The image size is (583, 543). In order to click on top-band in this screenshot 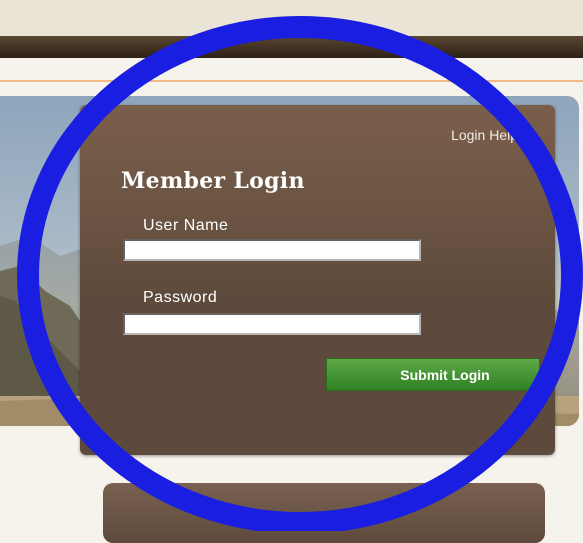, I will do `click(291, 18)`.